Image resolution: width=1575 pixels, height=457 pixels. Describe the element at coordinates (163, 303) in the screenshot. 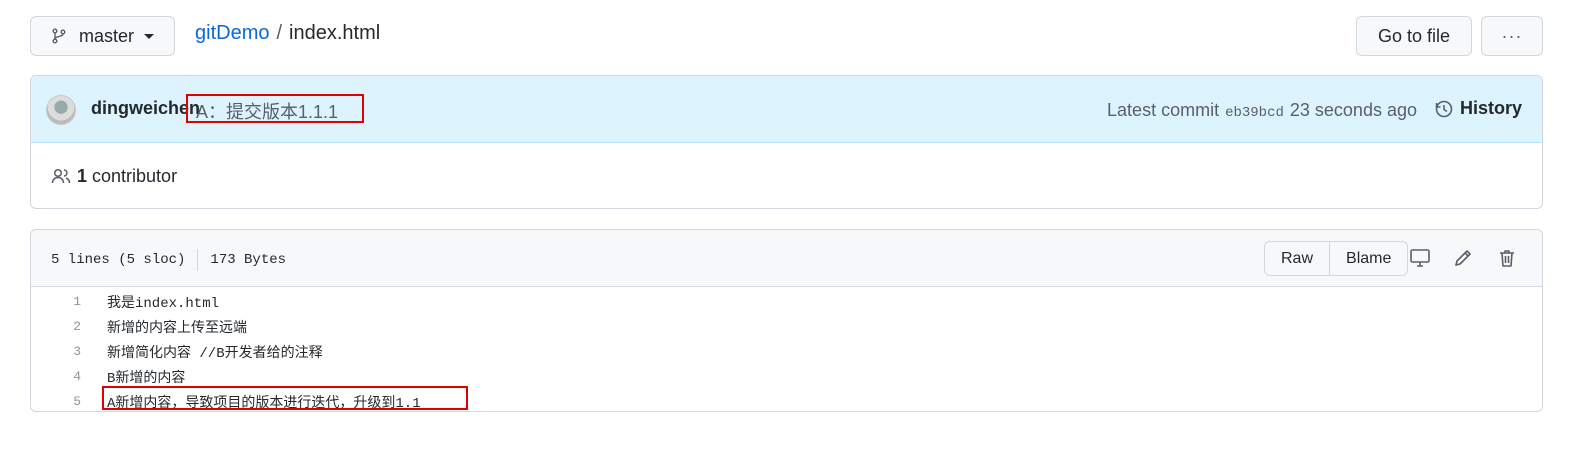

I see `line-content: 我是index.html` at that location.